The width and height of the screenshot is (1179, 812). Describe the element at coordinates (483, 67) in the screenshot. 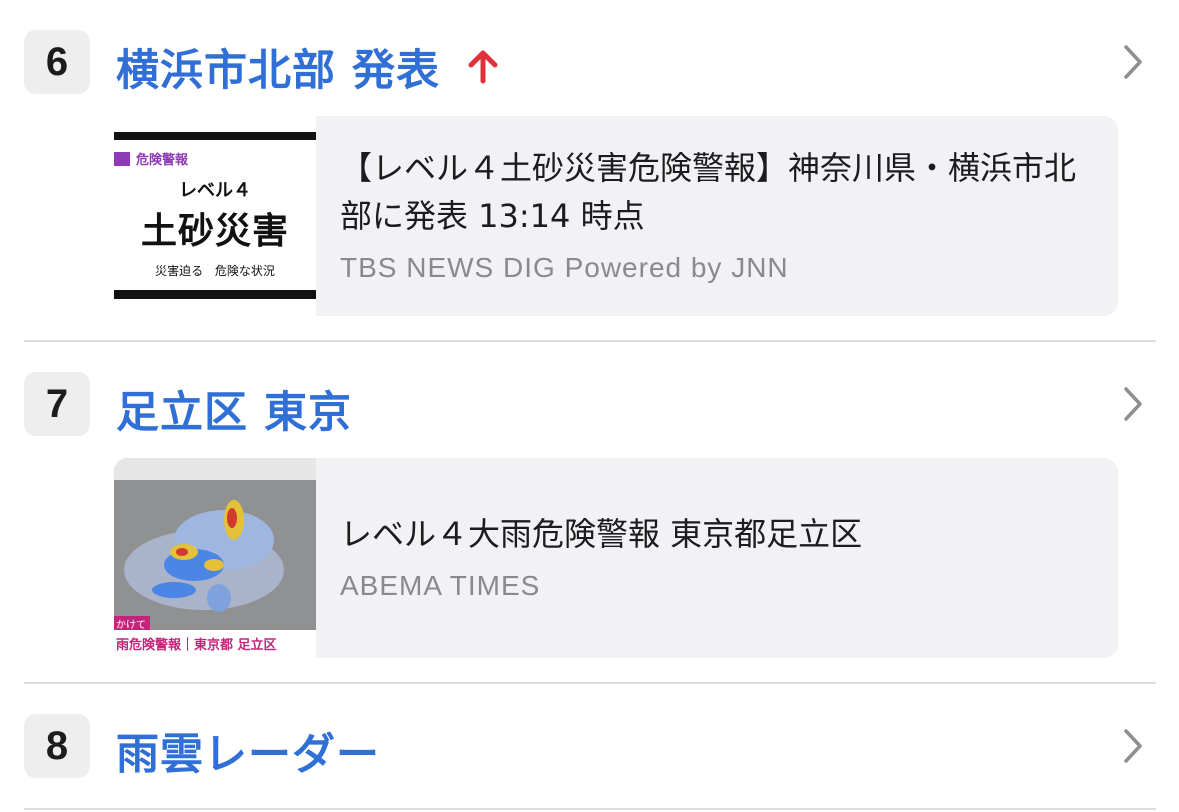

I see `up-arrow-icon` at that location.